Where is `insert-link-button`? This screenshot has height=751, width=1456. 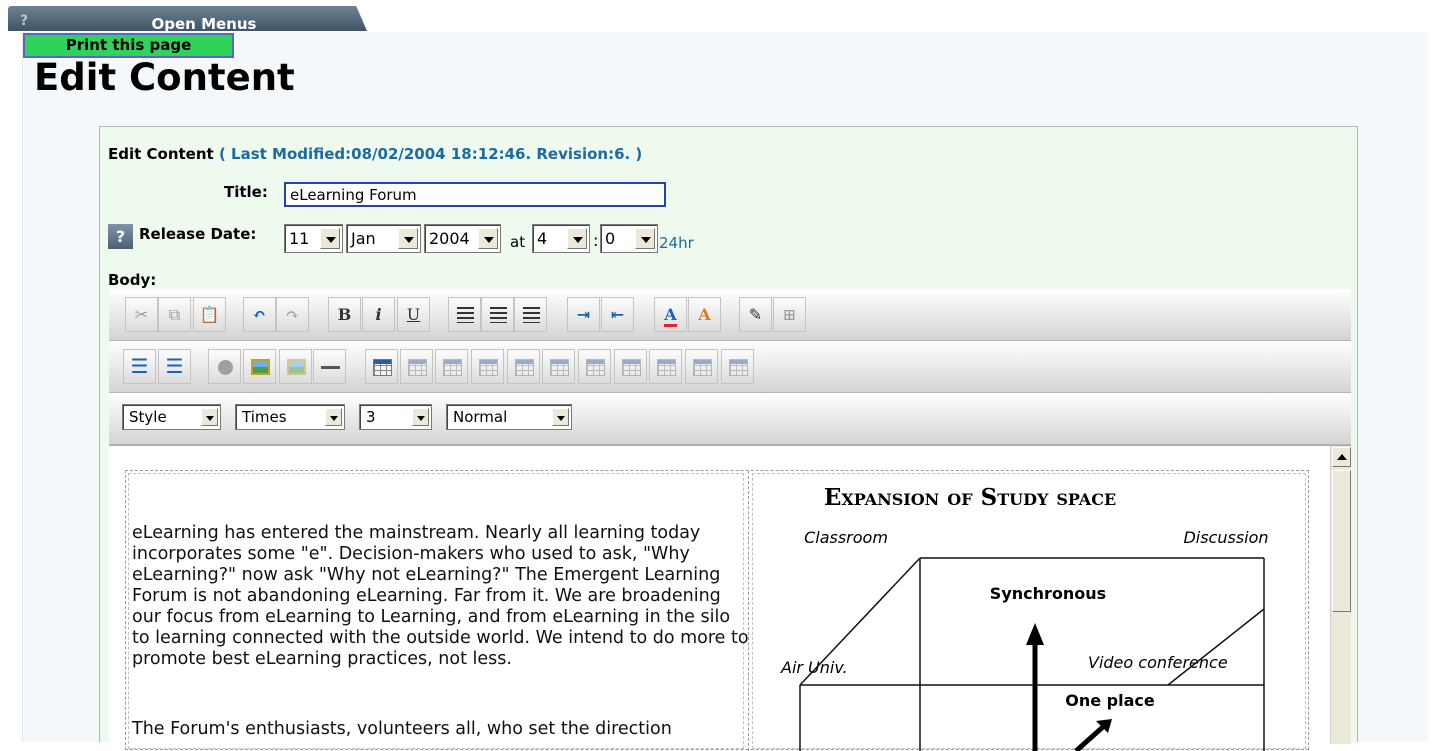
insert-link-button is located at coordinates (224, 366).